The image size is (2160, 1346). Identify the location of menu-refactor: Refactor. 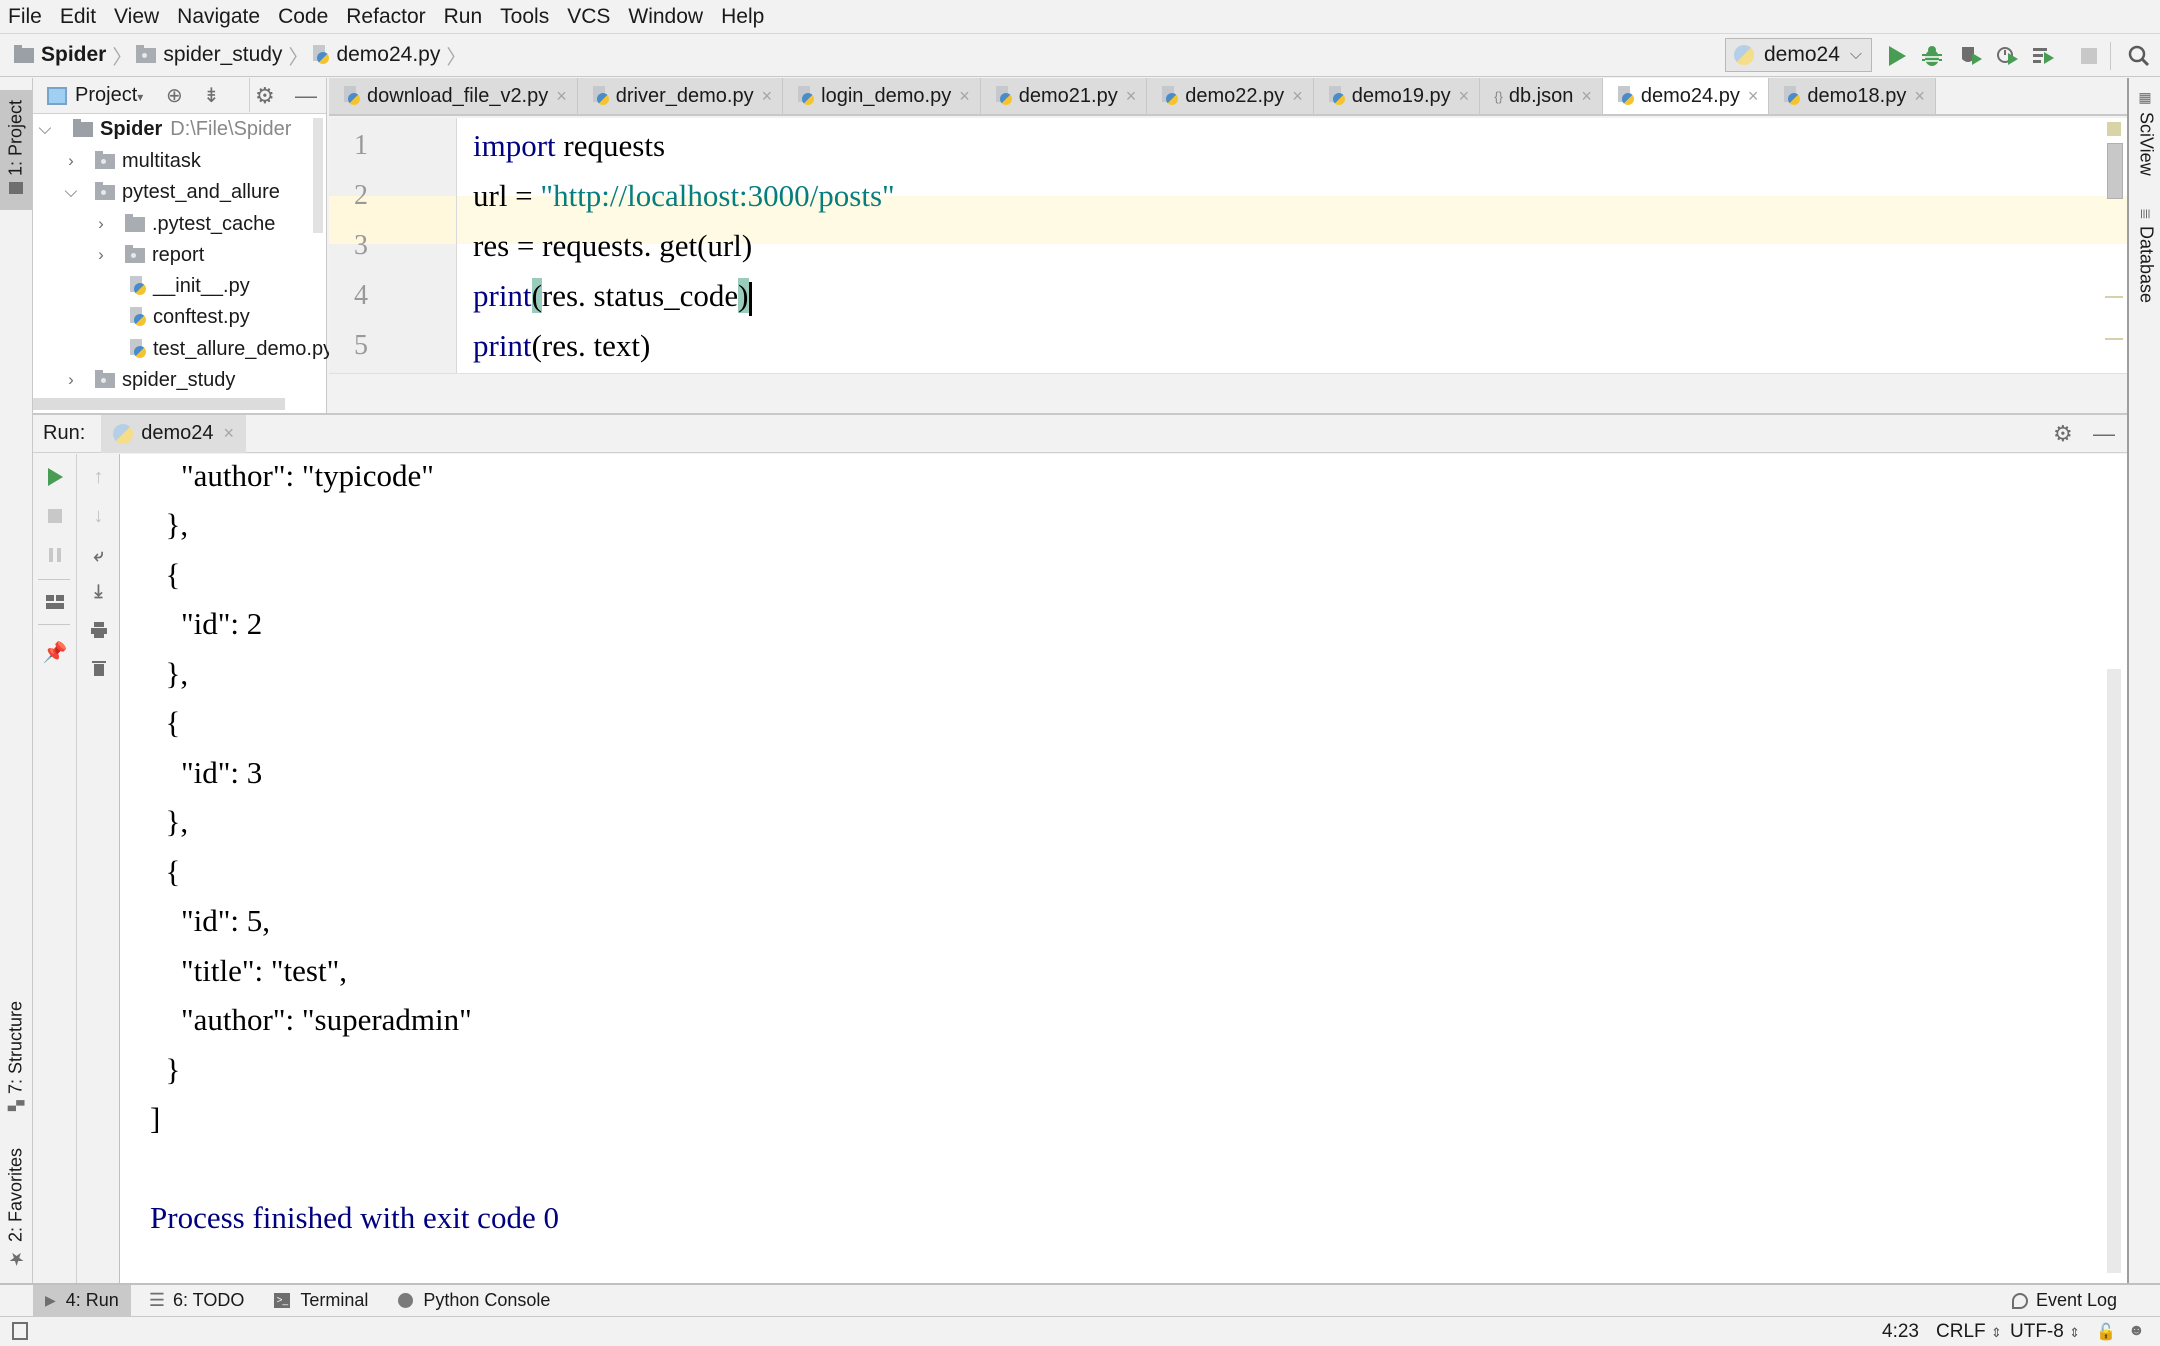
(385, 17).